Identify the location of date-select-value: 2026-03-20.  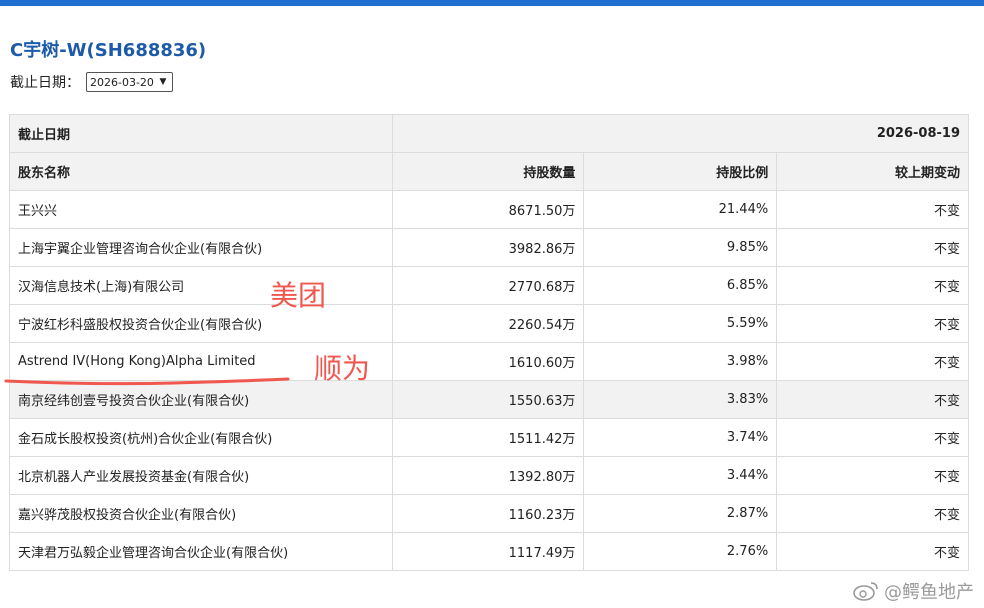
(122, 82).